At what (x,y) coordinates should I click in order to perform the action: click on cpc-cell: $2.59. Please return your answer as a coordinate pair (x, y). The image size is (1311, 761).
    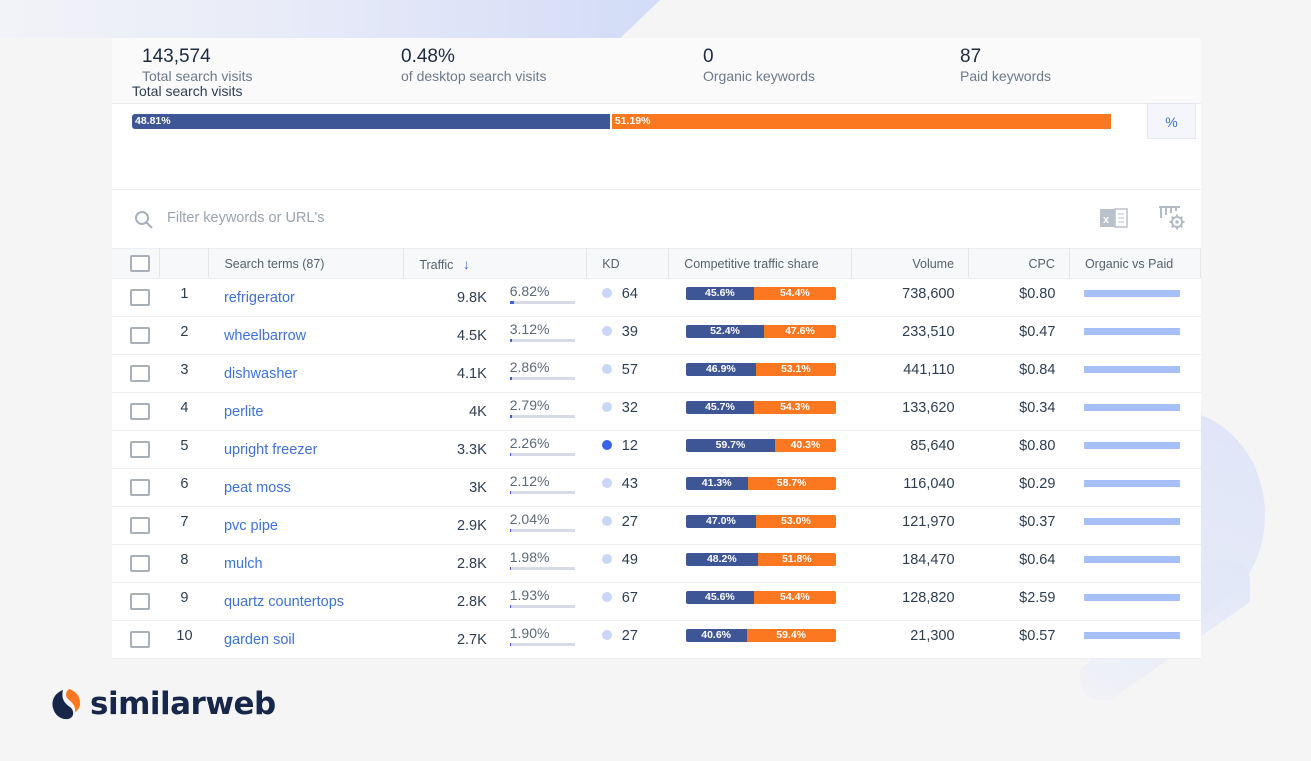
    Looking at the image, I should click on (1019, 602).